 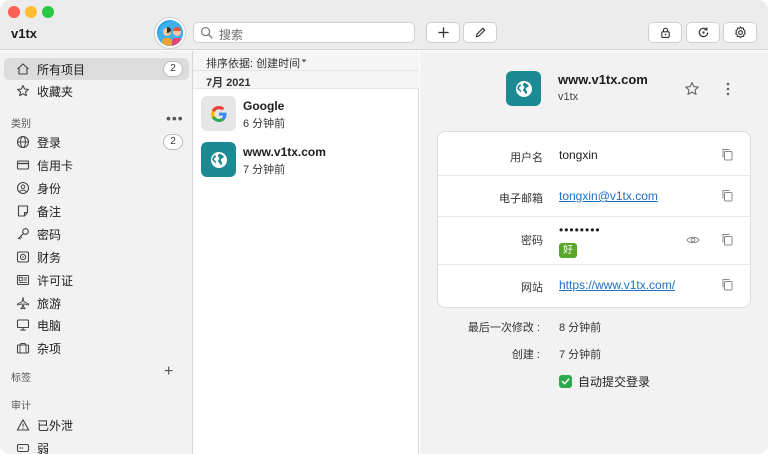 I want to click on briefcase-icon, so click(x=23, y=348).